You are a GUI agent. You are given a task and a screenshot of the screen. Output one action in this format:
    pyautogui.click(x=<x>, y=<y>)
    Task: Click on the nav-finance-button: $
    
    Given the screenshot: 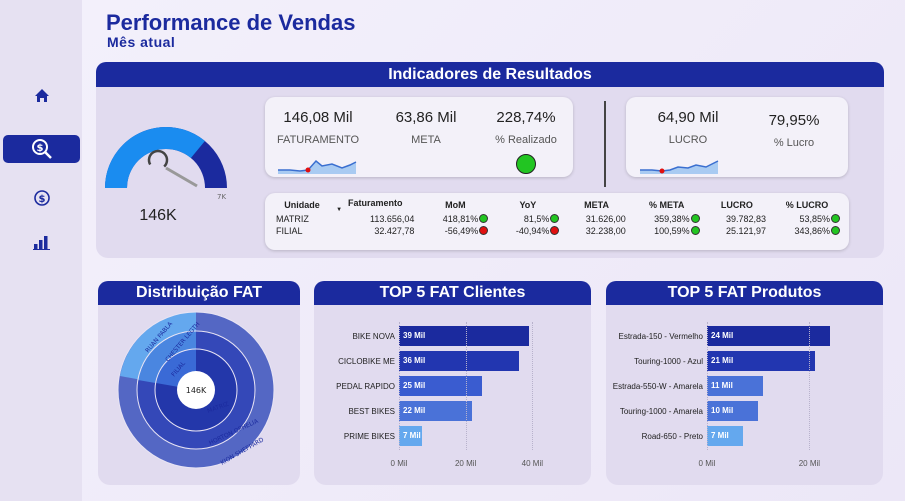 What is the action you would take?
    pyautogui.click(x=41, y=198)
    